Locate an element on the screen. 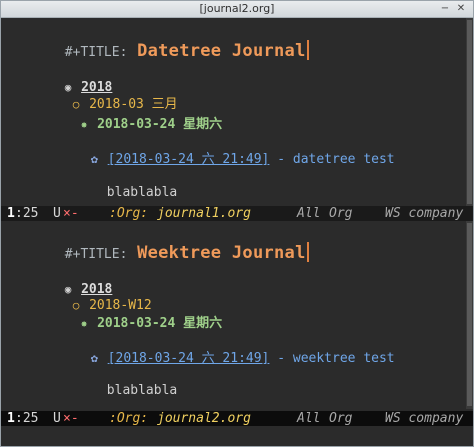 The width and height of the screenshot is (474, 447). scrollbar-top is located at coordinates (469, 112).